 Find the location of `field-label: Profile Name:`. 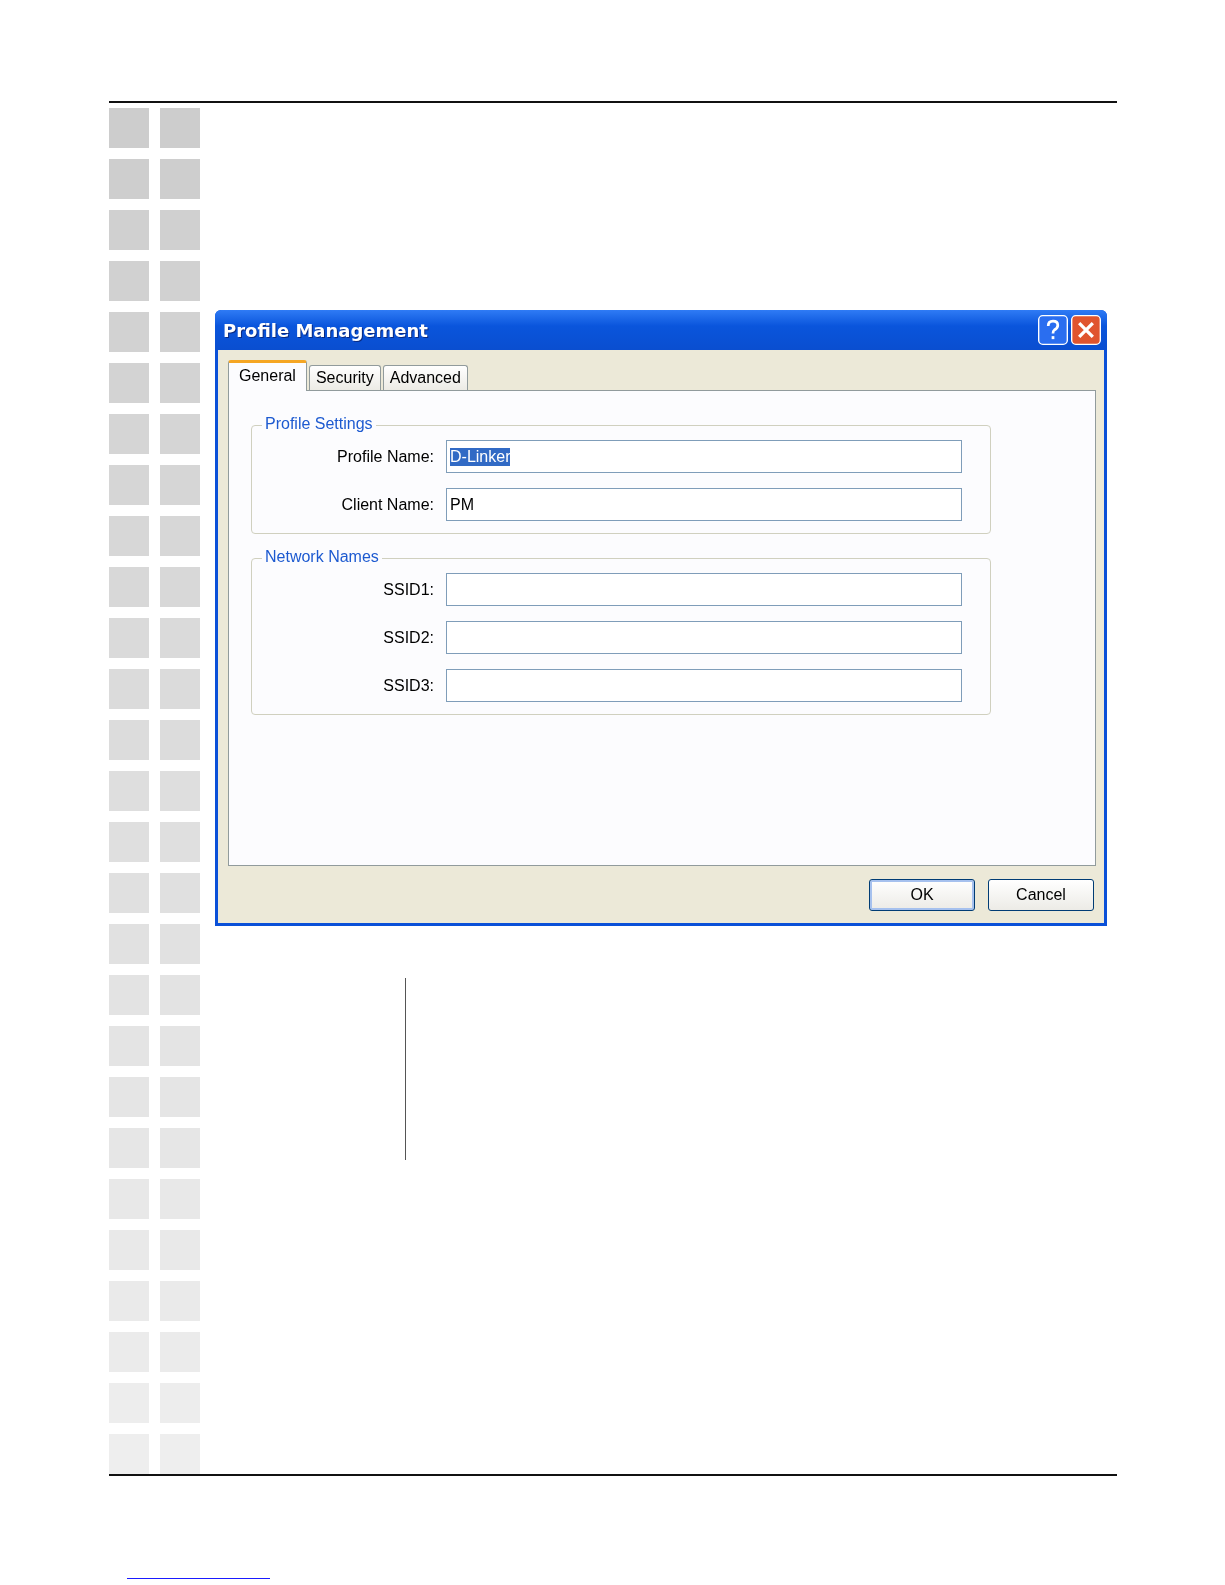

field-label: Profile Name: is located at coordinates (385, 456).